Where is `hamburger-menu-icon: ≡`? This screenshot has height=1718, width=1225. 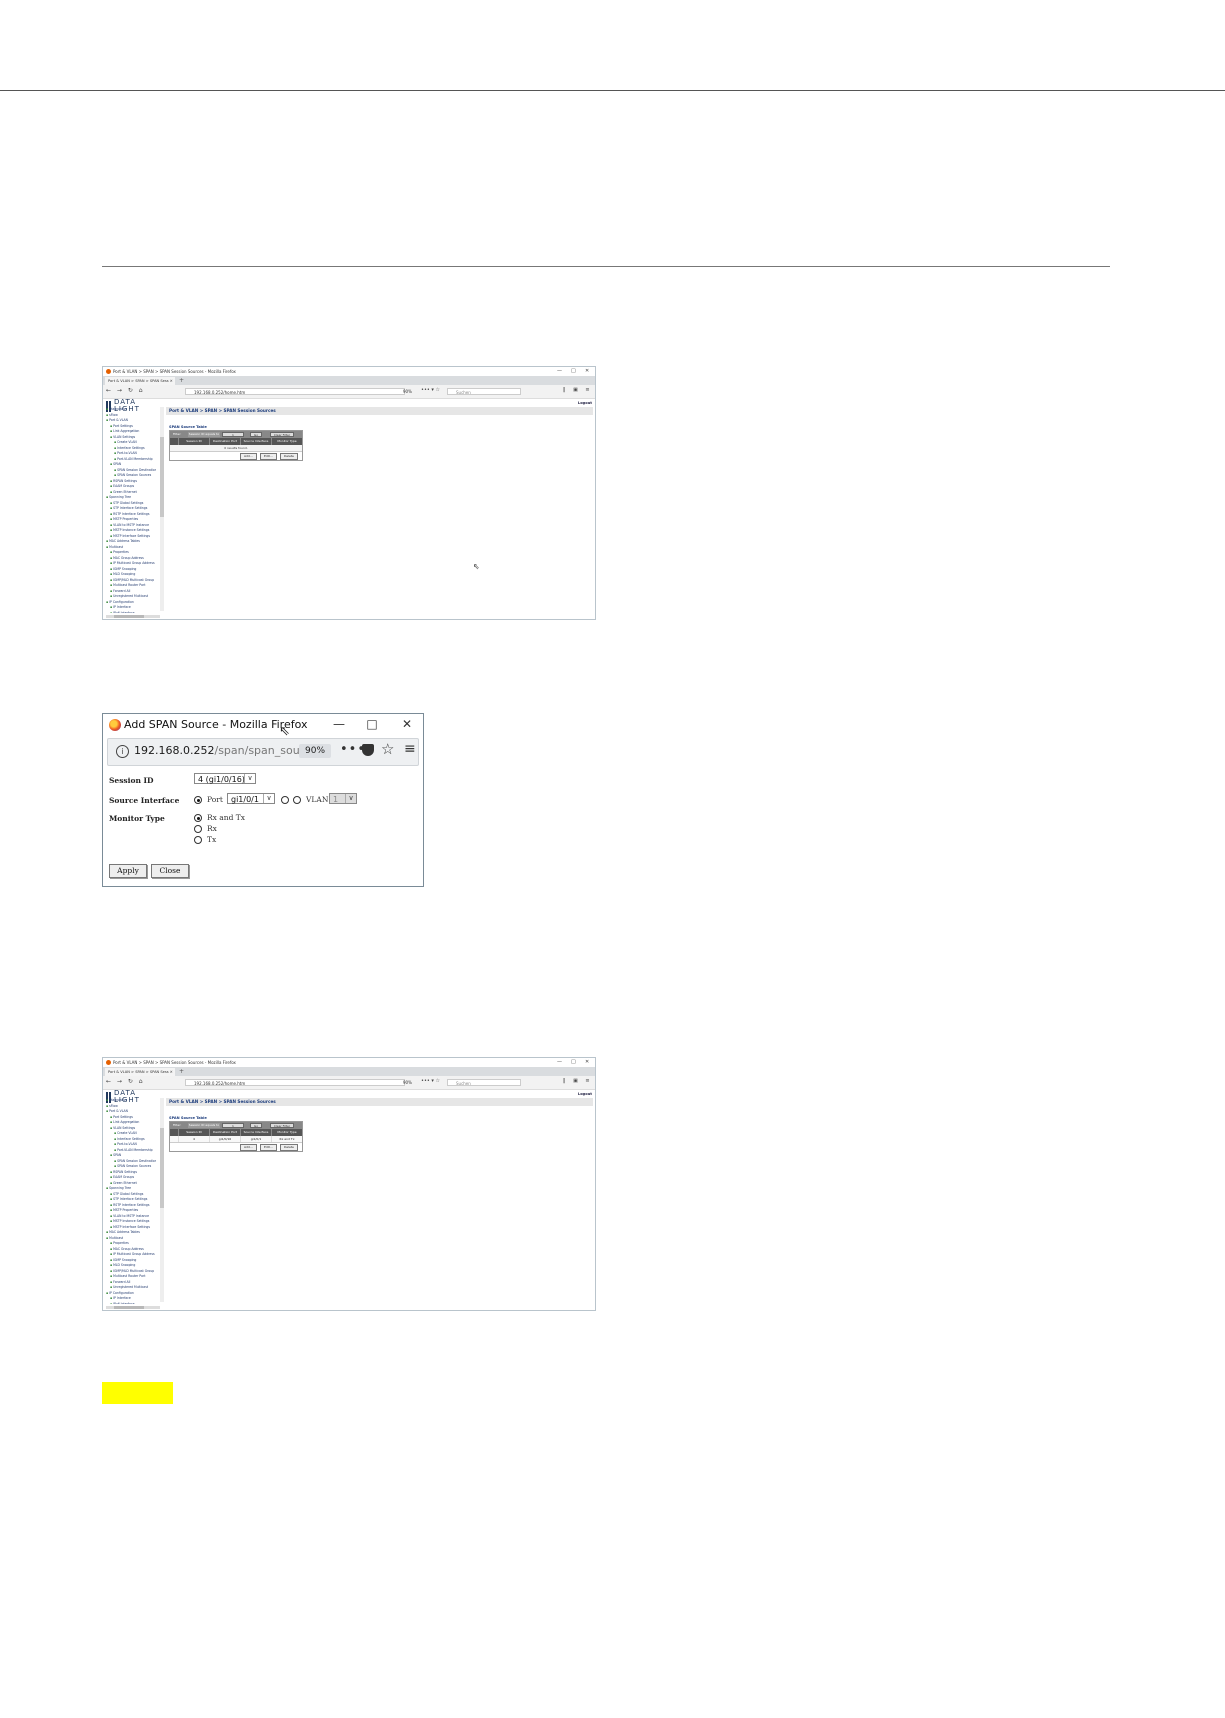
hamburger-menu-icon: ≡ is located at coordinates (410, 749).